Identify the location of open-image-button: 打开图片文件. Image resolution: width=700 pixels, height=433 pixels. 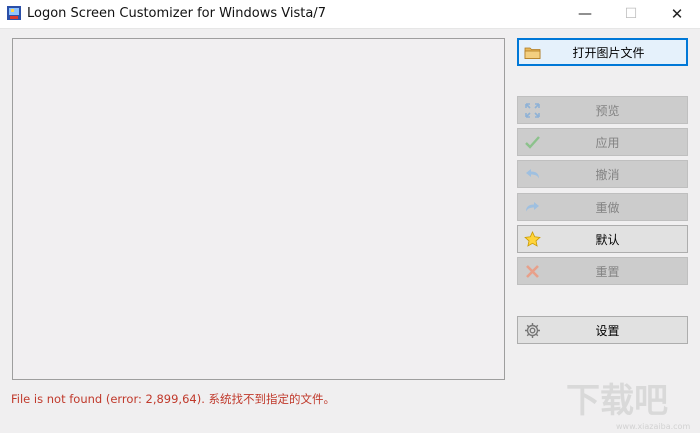
(602, 52).